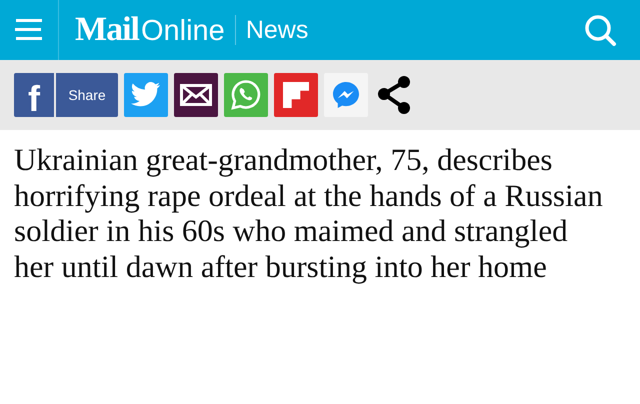  What do you see at coordinates (146, 95) in the screenshot?
I see `bird-icon` at bounding box center [146, 95].